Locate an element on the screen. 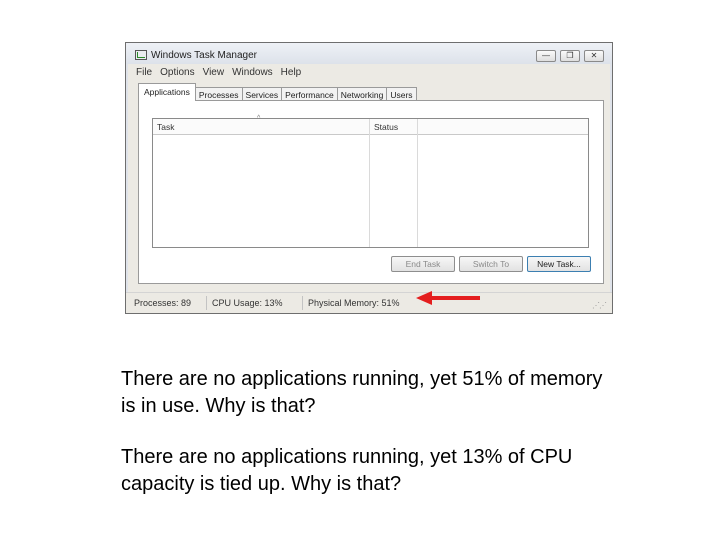 The image size is (720, 540). red-arrow-icon is located at coordinates (448, 298).